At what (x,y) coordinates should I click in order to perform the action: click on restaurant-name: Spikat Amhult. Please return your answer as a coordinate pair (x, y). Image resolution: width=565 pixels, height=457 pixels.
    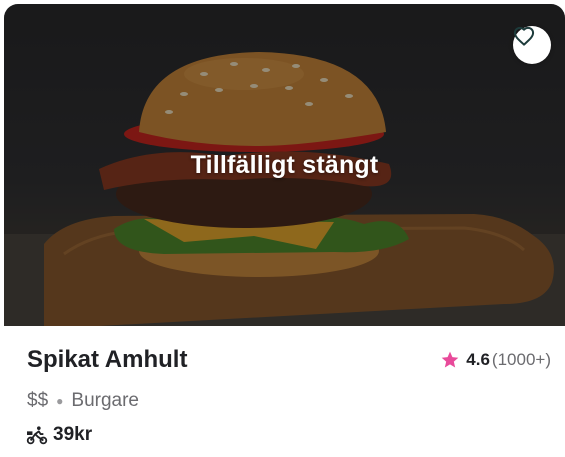
    Looking at the image, I should click on (107, 360).